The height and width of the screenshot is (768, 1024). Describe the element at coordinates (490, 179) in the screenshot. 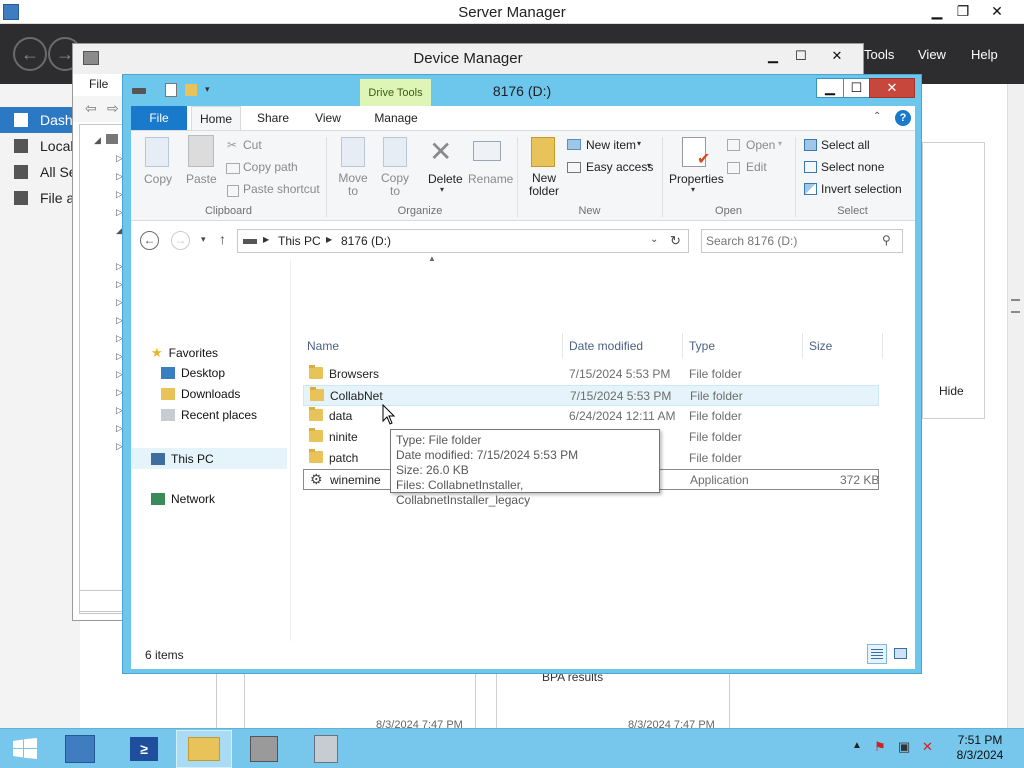

I see `rename-button: Rename` at that location.